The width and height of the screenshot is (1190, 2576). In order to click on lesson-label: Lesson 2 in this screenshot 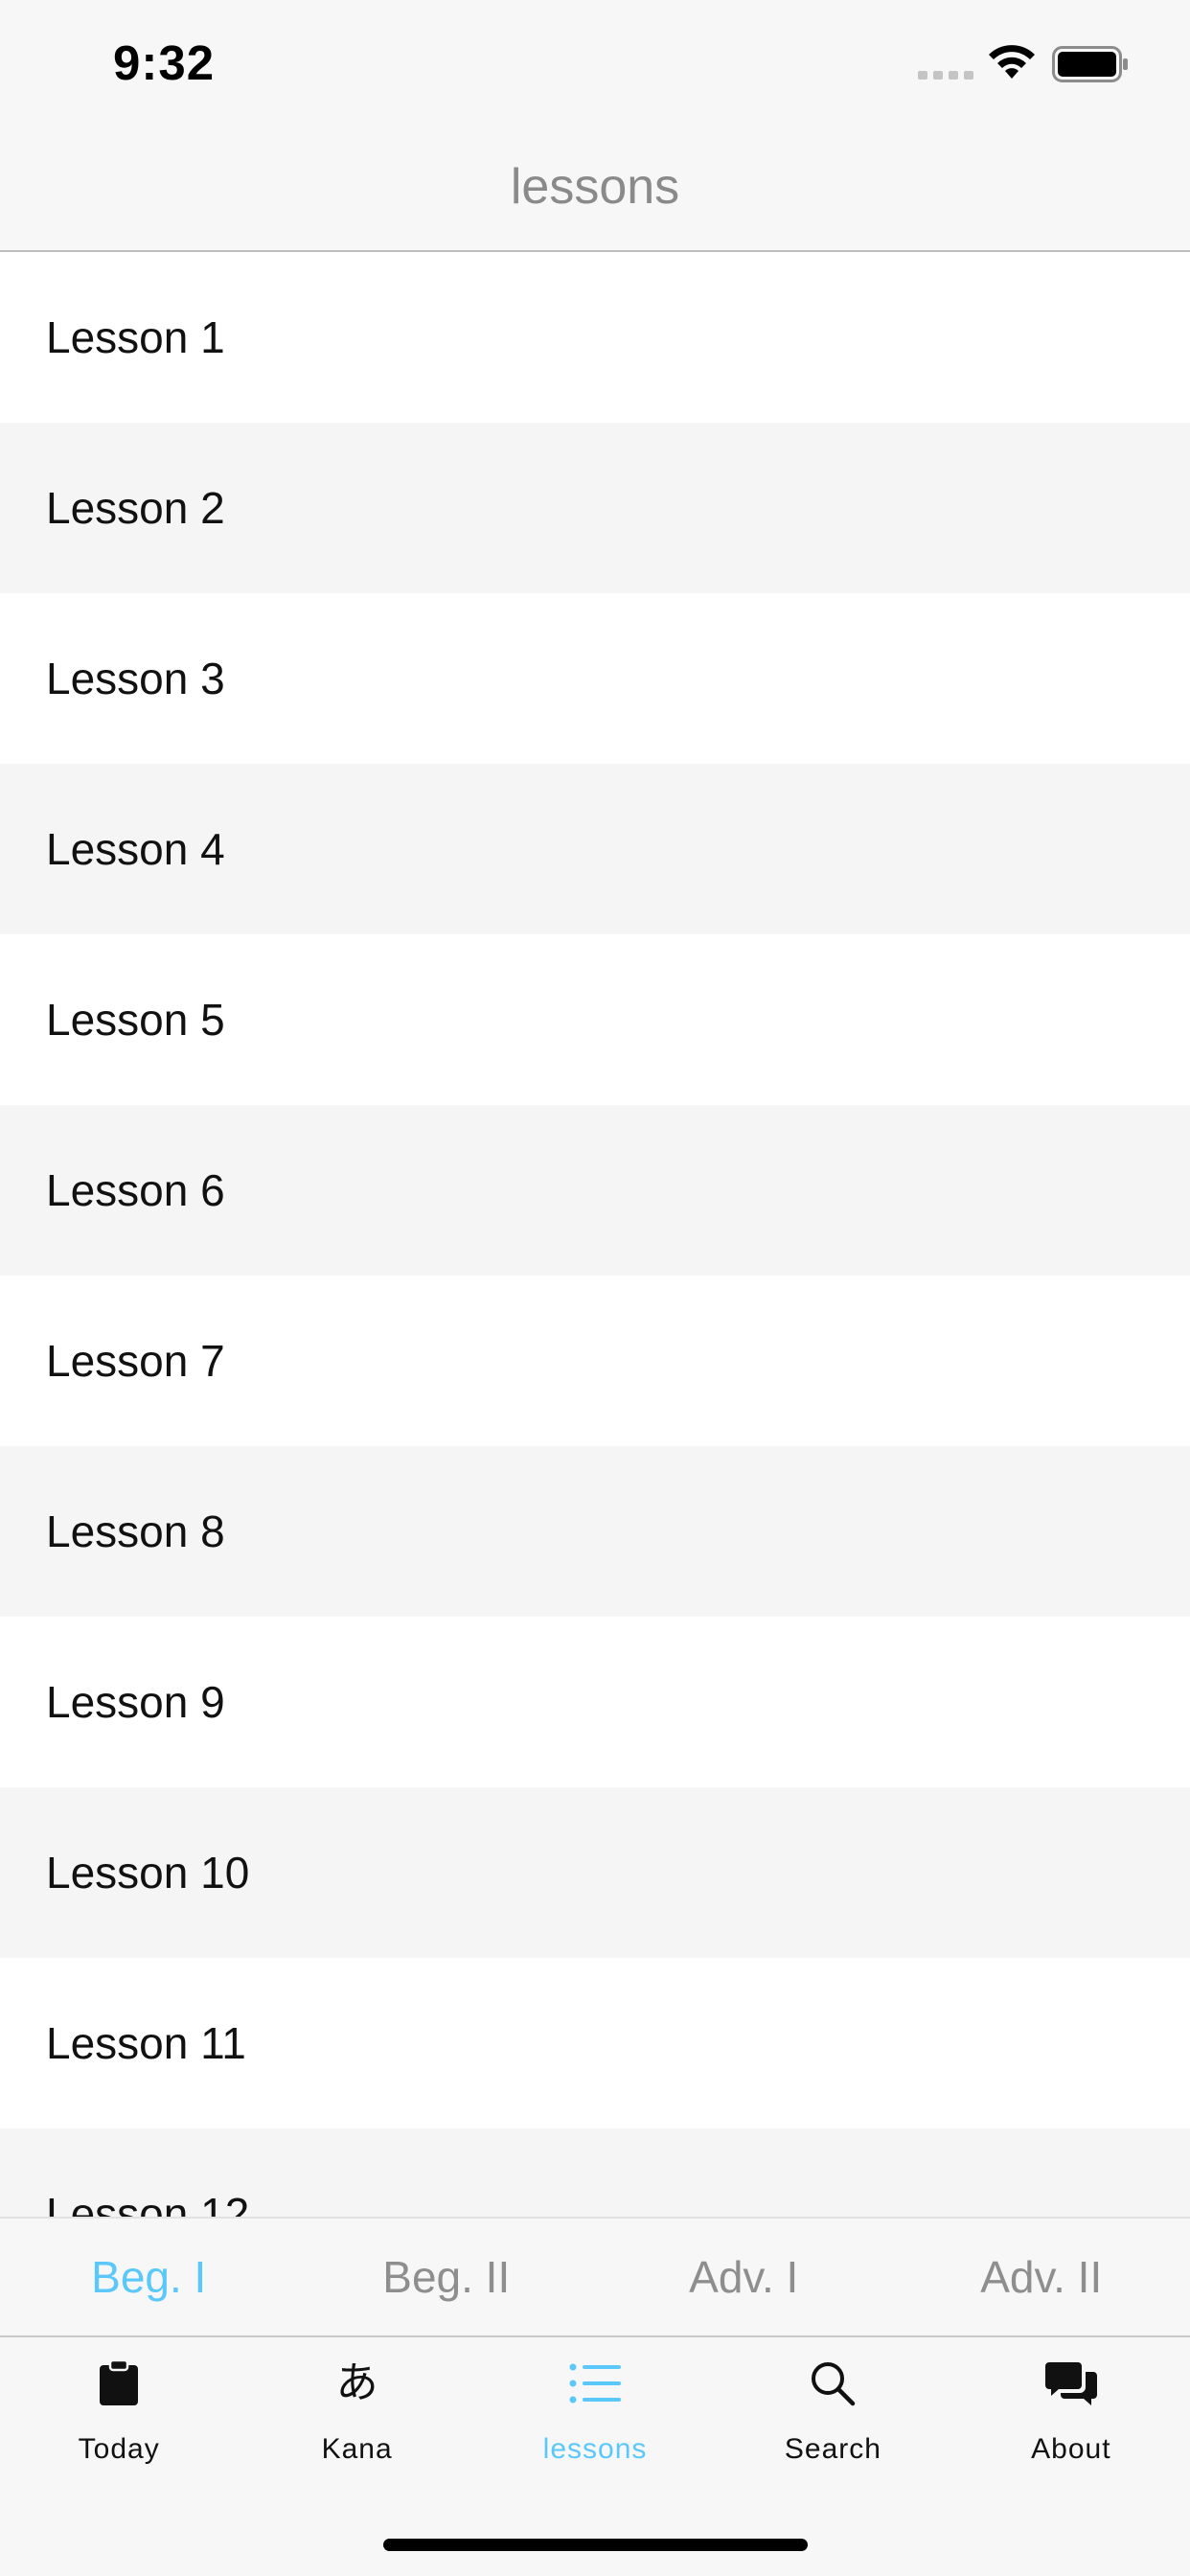, I will do `click(136, 508)`.